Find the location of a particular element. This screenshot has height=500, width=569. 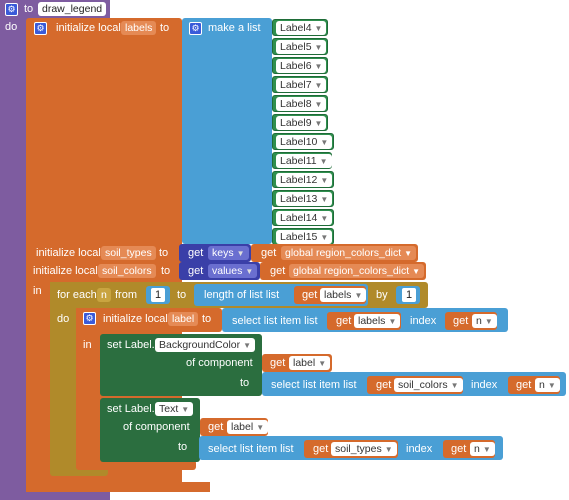

label-item-block: Label6 ▼ is located at coordinates (300, 65).